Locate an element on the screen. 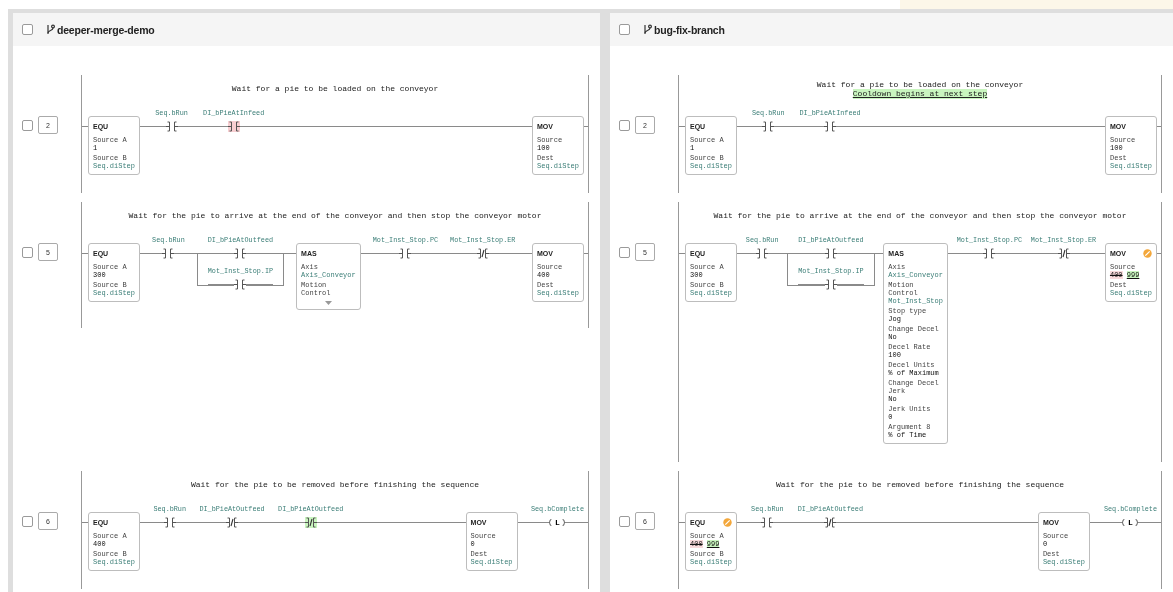 The image size is (1173, 592). caret-icon is located at coordinates (328, 303).